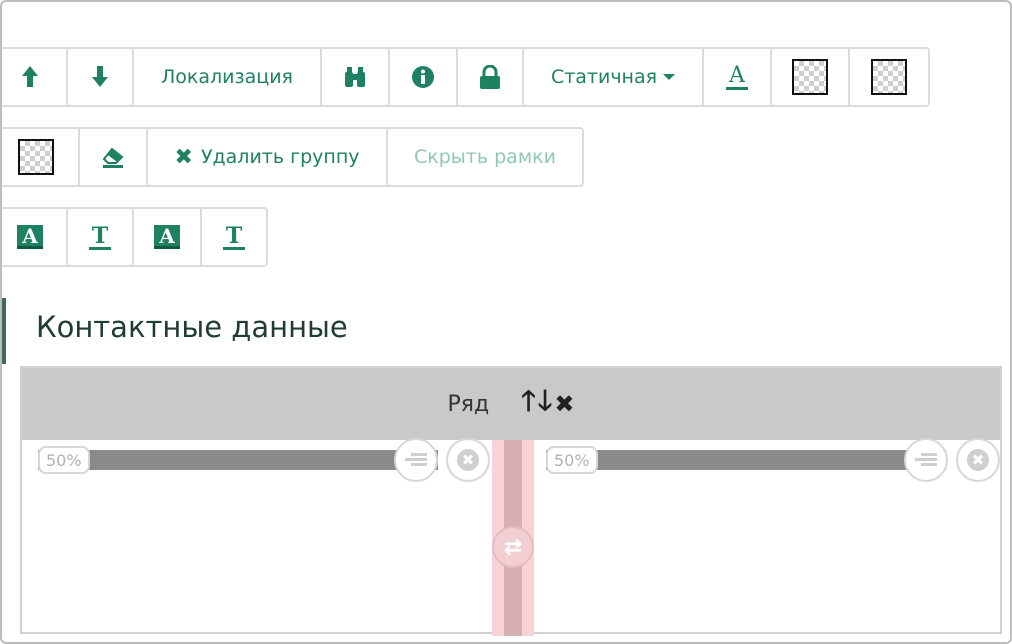 This screenshot has height=644, width=1012. I want to click on position-dropdown: Статичная, so click(613, 77).